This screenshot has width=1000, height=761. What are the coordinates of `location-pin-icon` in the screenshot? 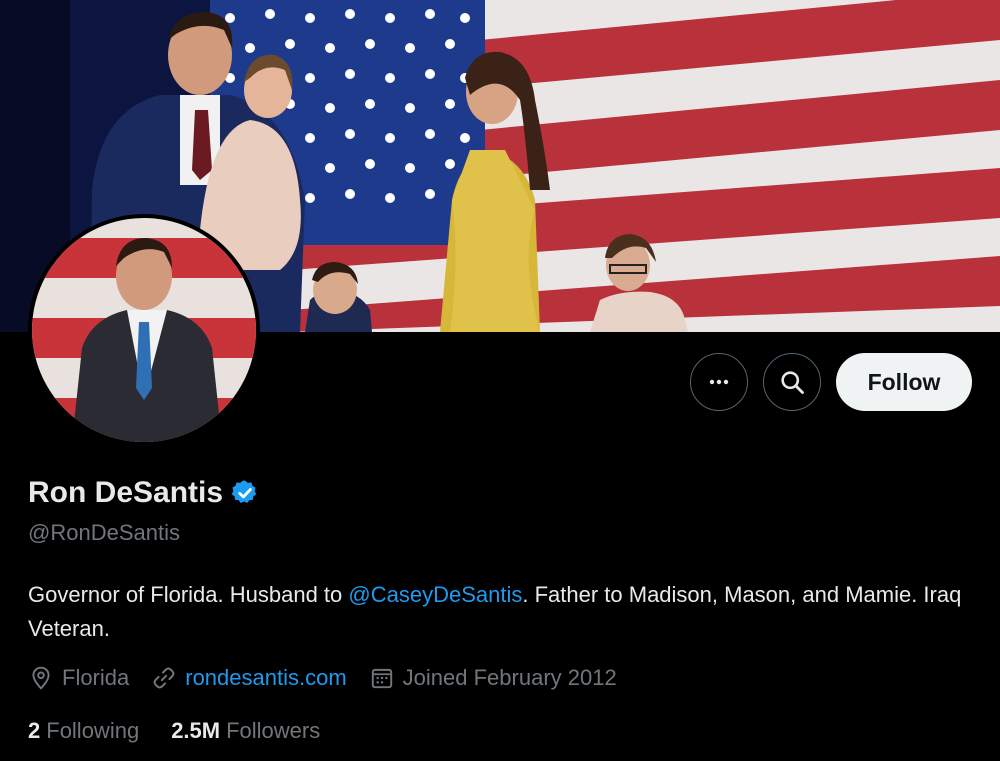 It's located at (41, 678).